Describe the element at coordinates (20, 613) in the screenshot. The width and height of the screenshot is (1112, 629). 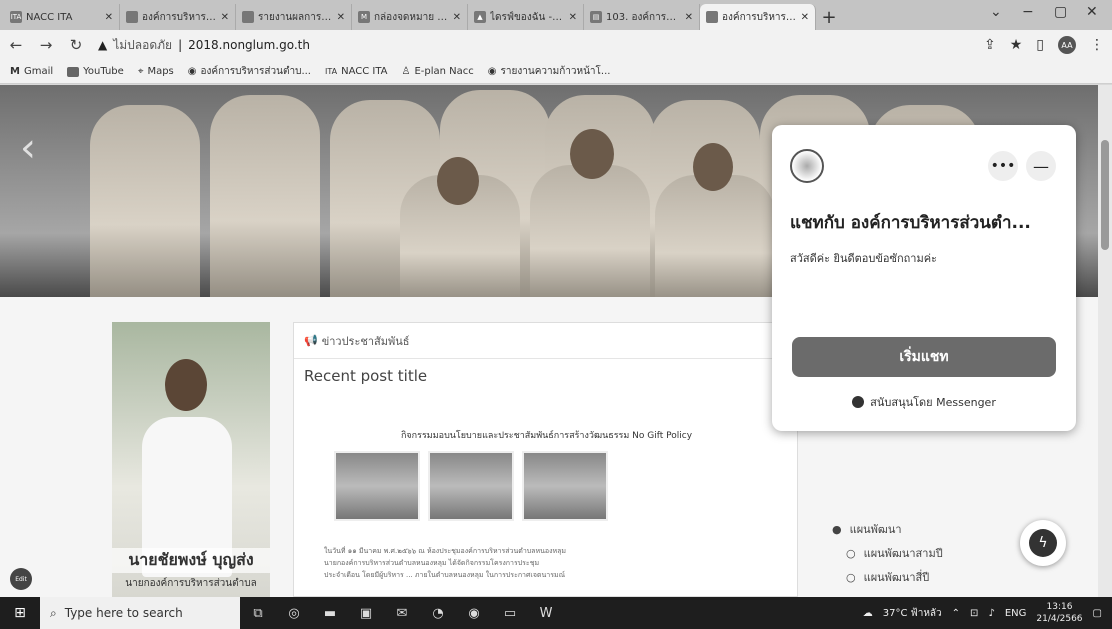
I see `windows-start-icon: ⊞` at that location.